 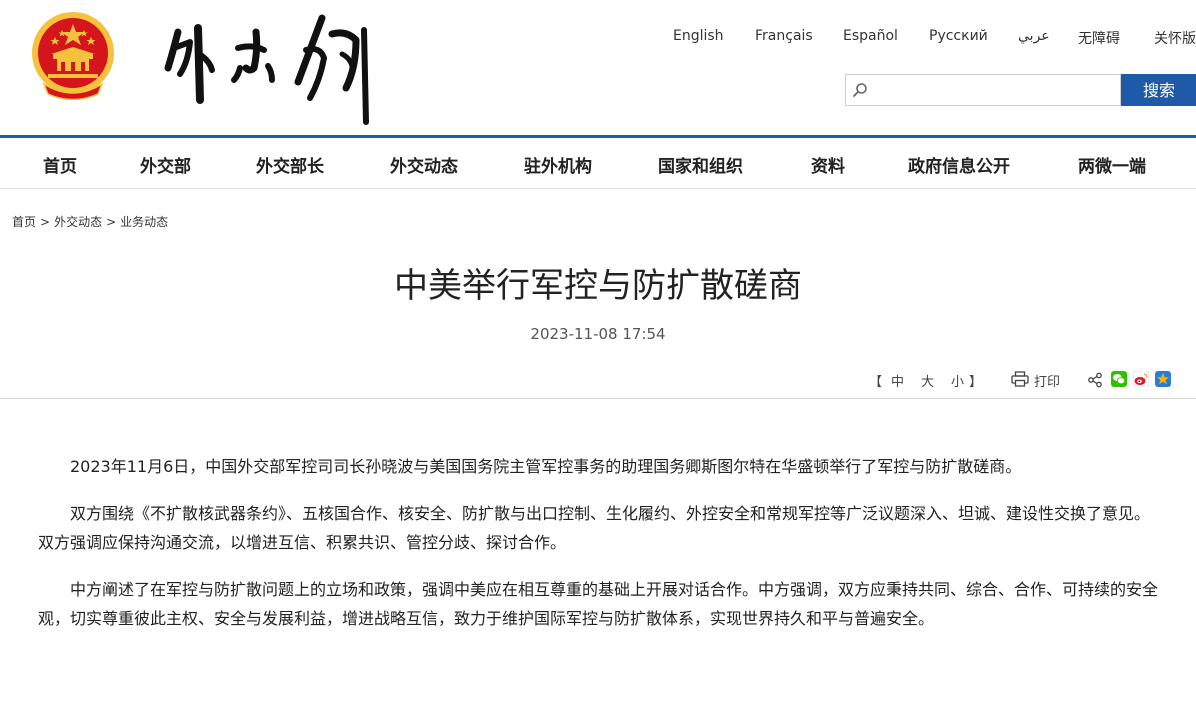 What do you see at coordinates (700, 164) in the screenshot?
I see `nav-countries-organizations: 国家和组织` at bounding box center [700, 164].